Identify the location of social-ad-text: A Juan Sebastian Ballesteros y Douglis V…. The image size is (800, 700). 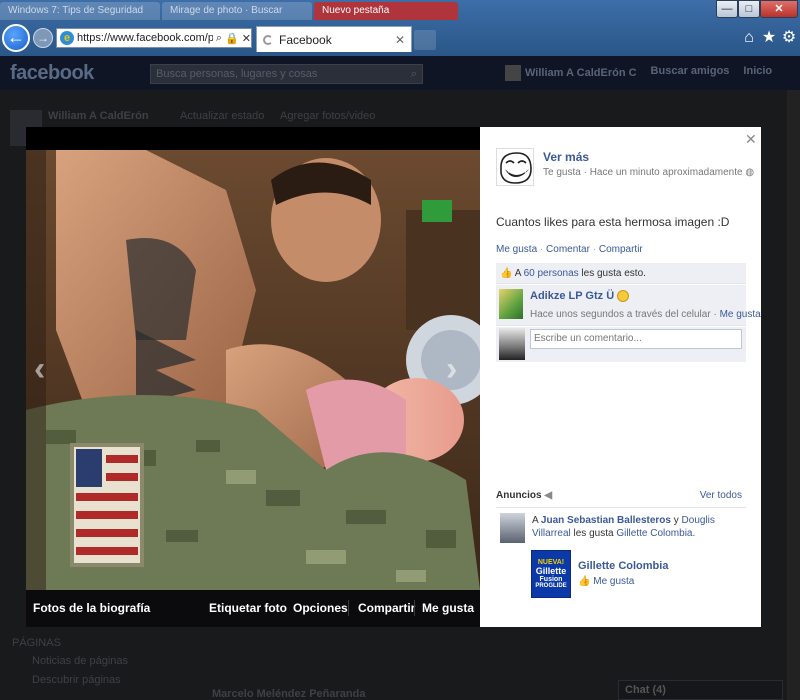
(638, 527).